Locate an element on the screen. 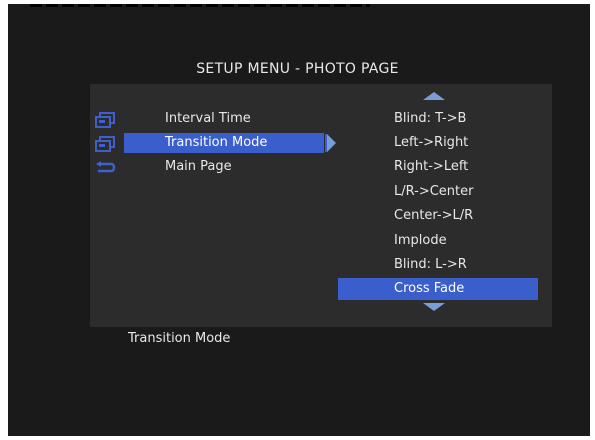  triangle-up-icon is located at coordinates (434, 96).